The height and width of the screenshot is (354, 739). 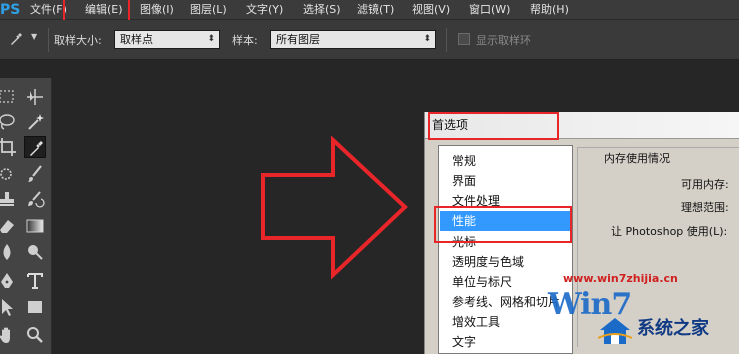 What do you see at coordinates (9, 97) in the screenshot?
I see `marquee-tool-icon` at bounding box center [9, 97].